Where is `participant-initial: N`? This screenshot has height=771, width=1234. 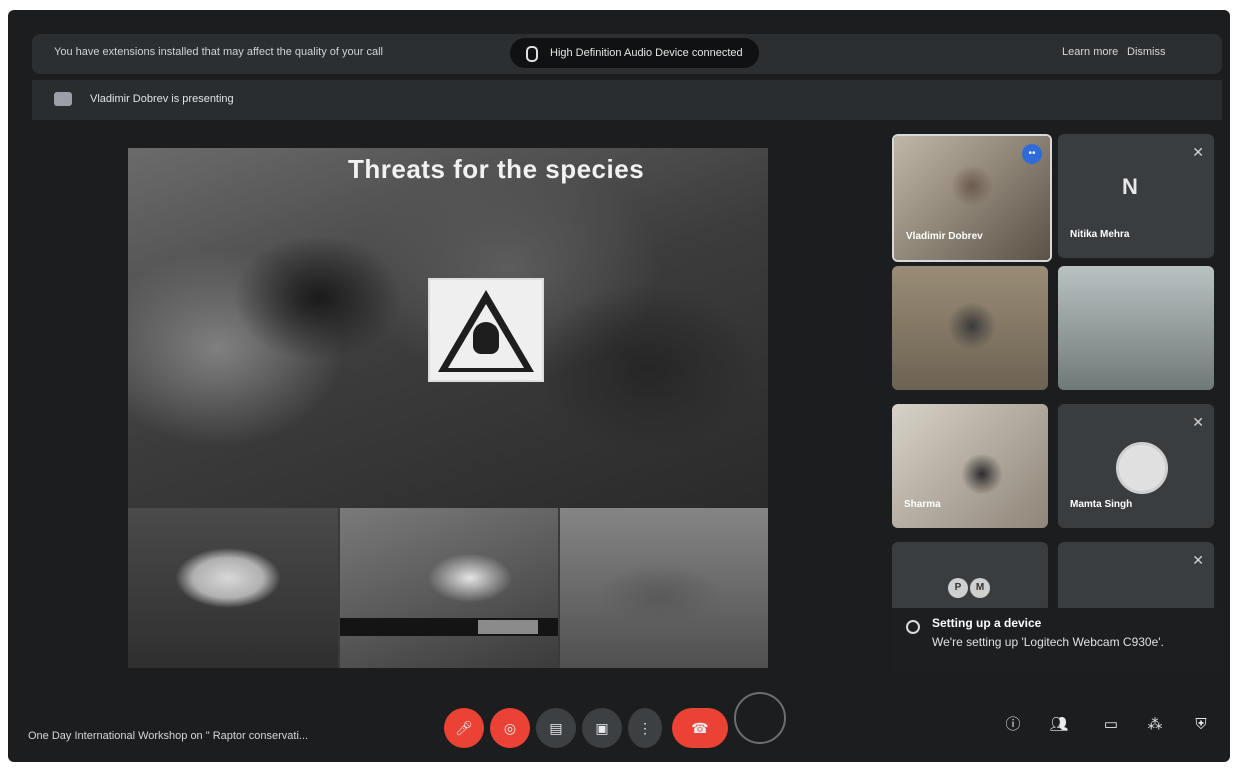 participant-initial: N is located at coordinates (1130, 186).